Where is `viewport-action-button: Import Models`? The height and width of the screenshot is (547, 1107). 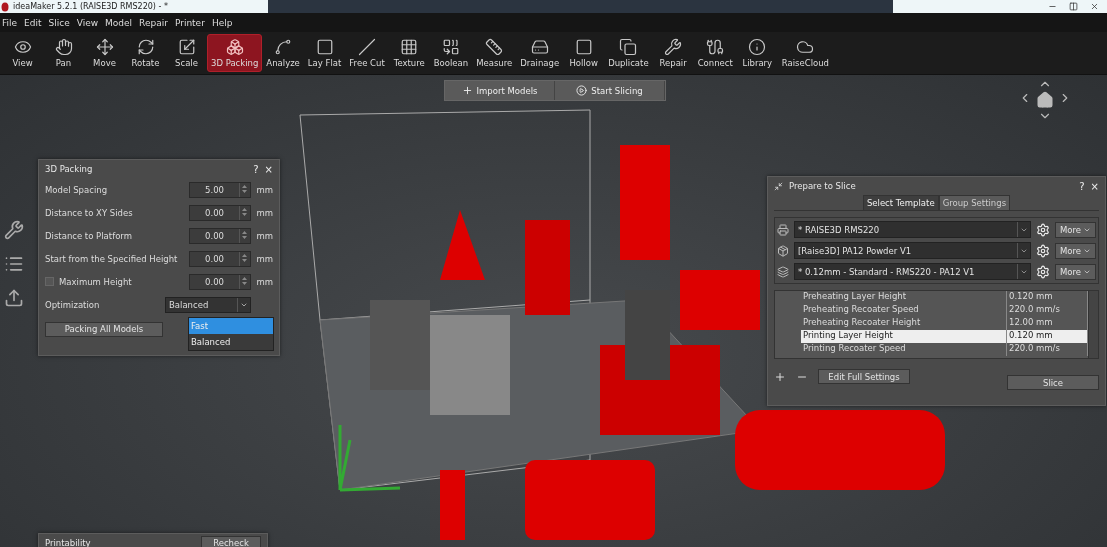
viewport-action-button: Import Models is located at coordinates (500, 90).